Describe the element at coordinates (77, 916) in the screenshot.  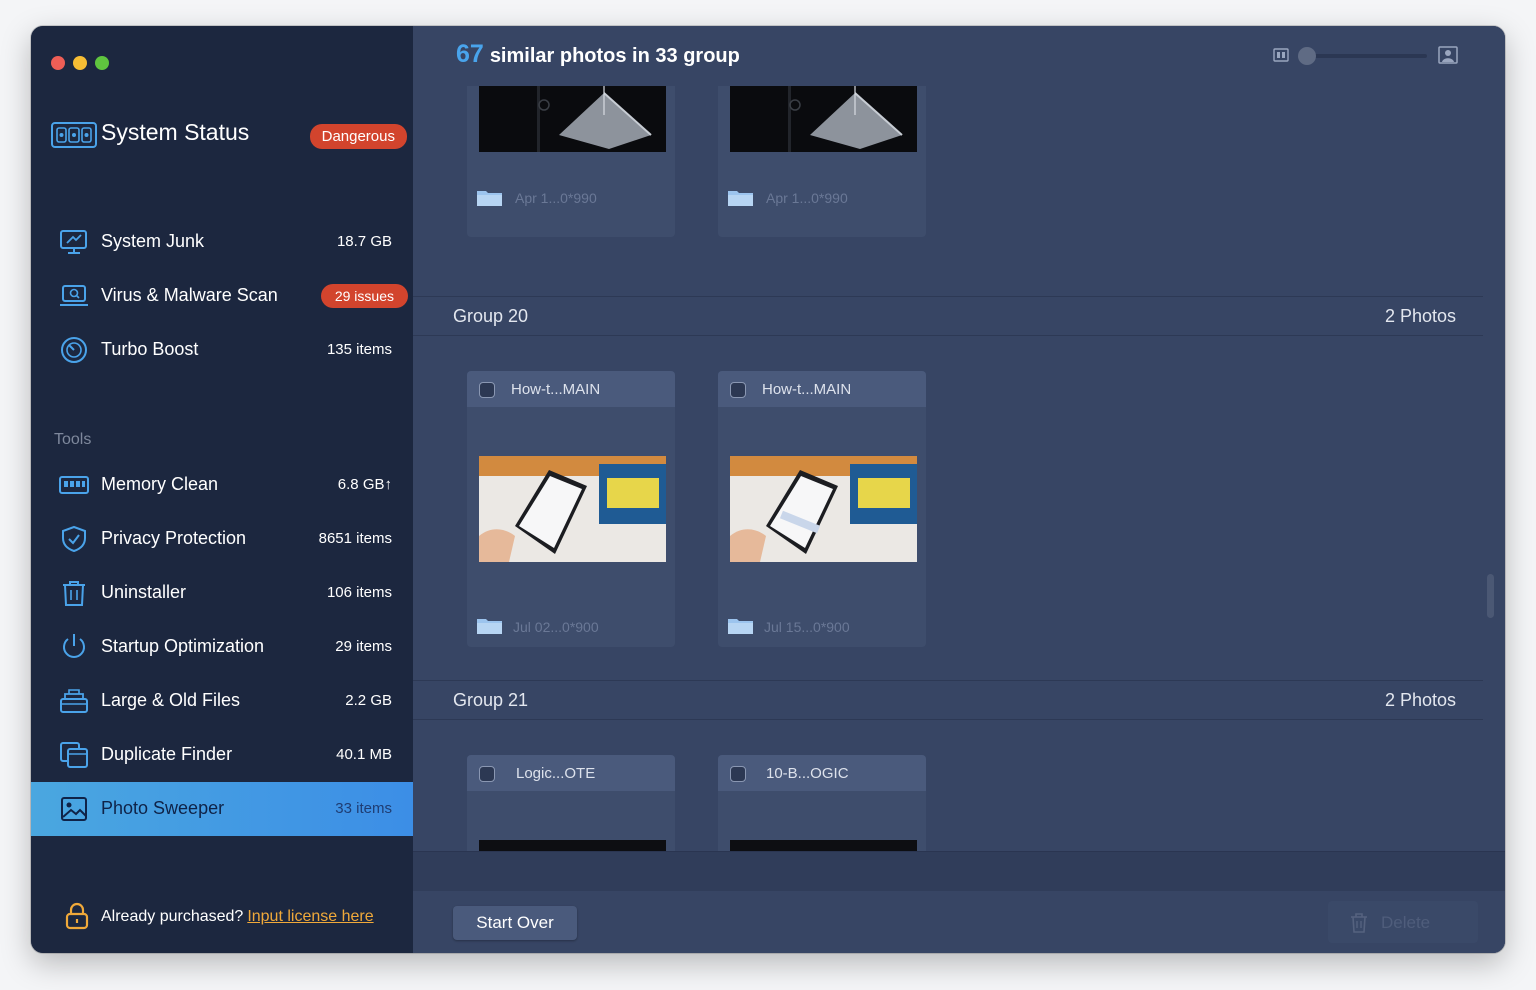
I see `lock-icon` at that location.